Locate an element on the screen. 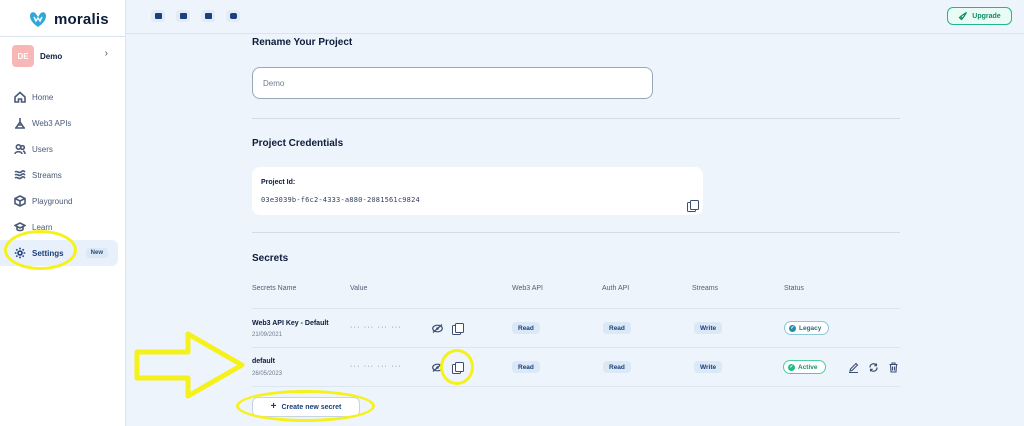 Image resolution: width=1024 pixels, height=426 pixels. upgrade-button: Upgrade is located at coordinates (979, 16).